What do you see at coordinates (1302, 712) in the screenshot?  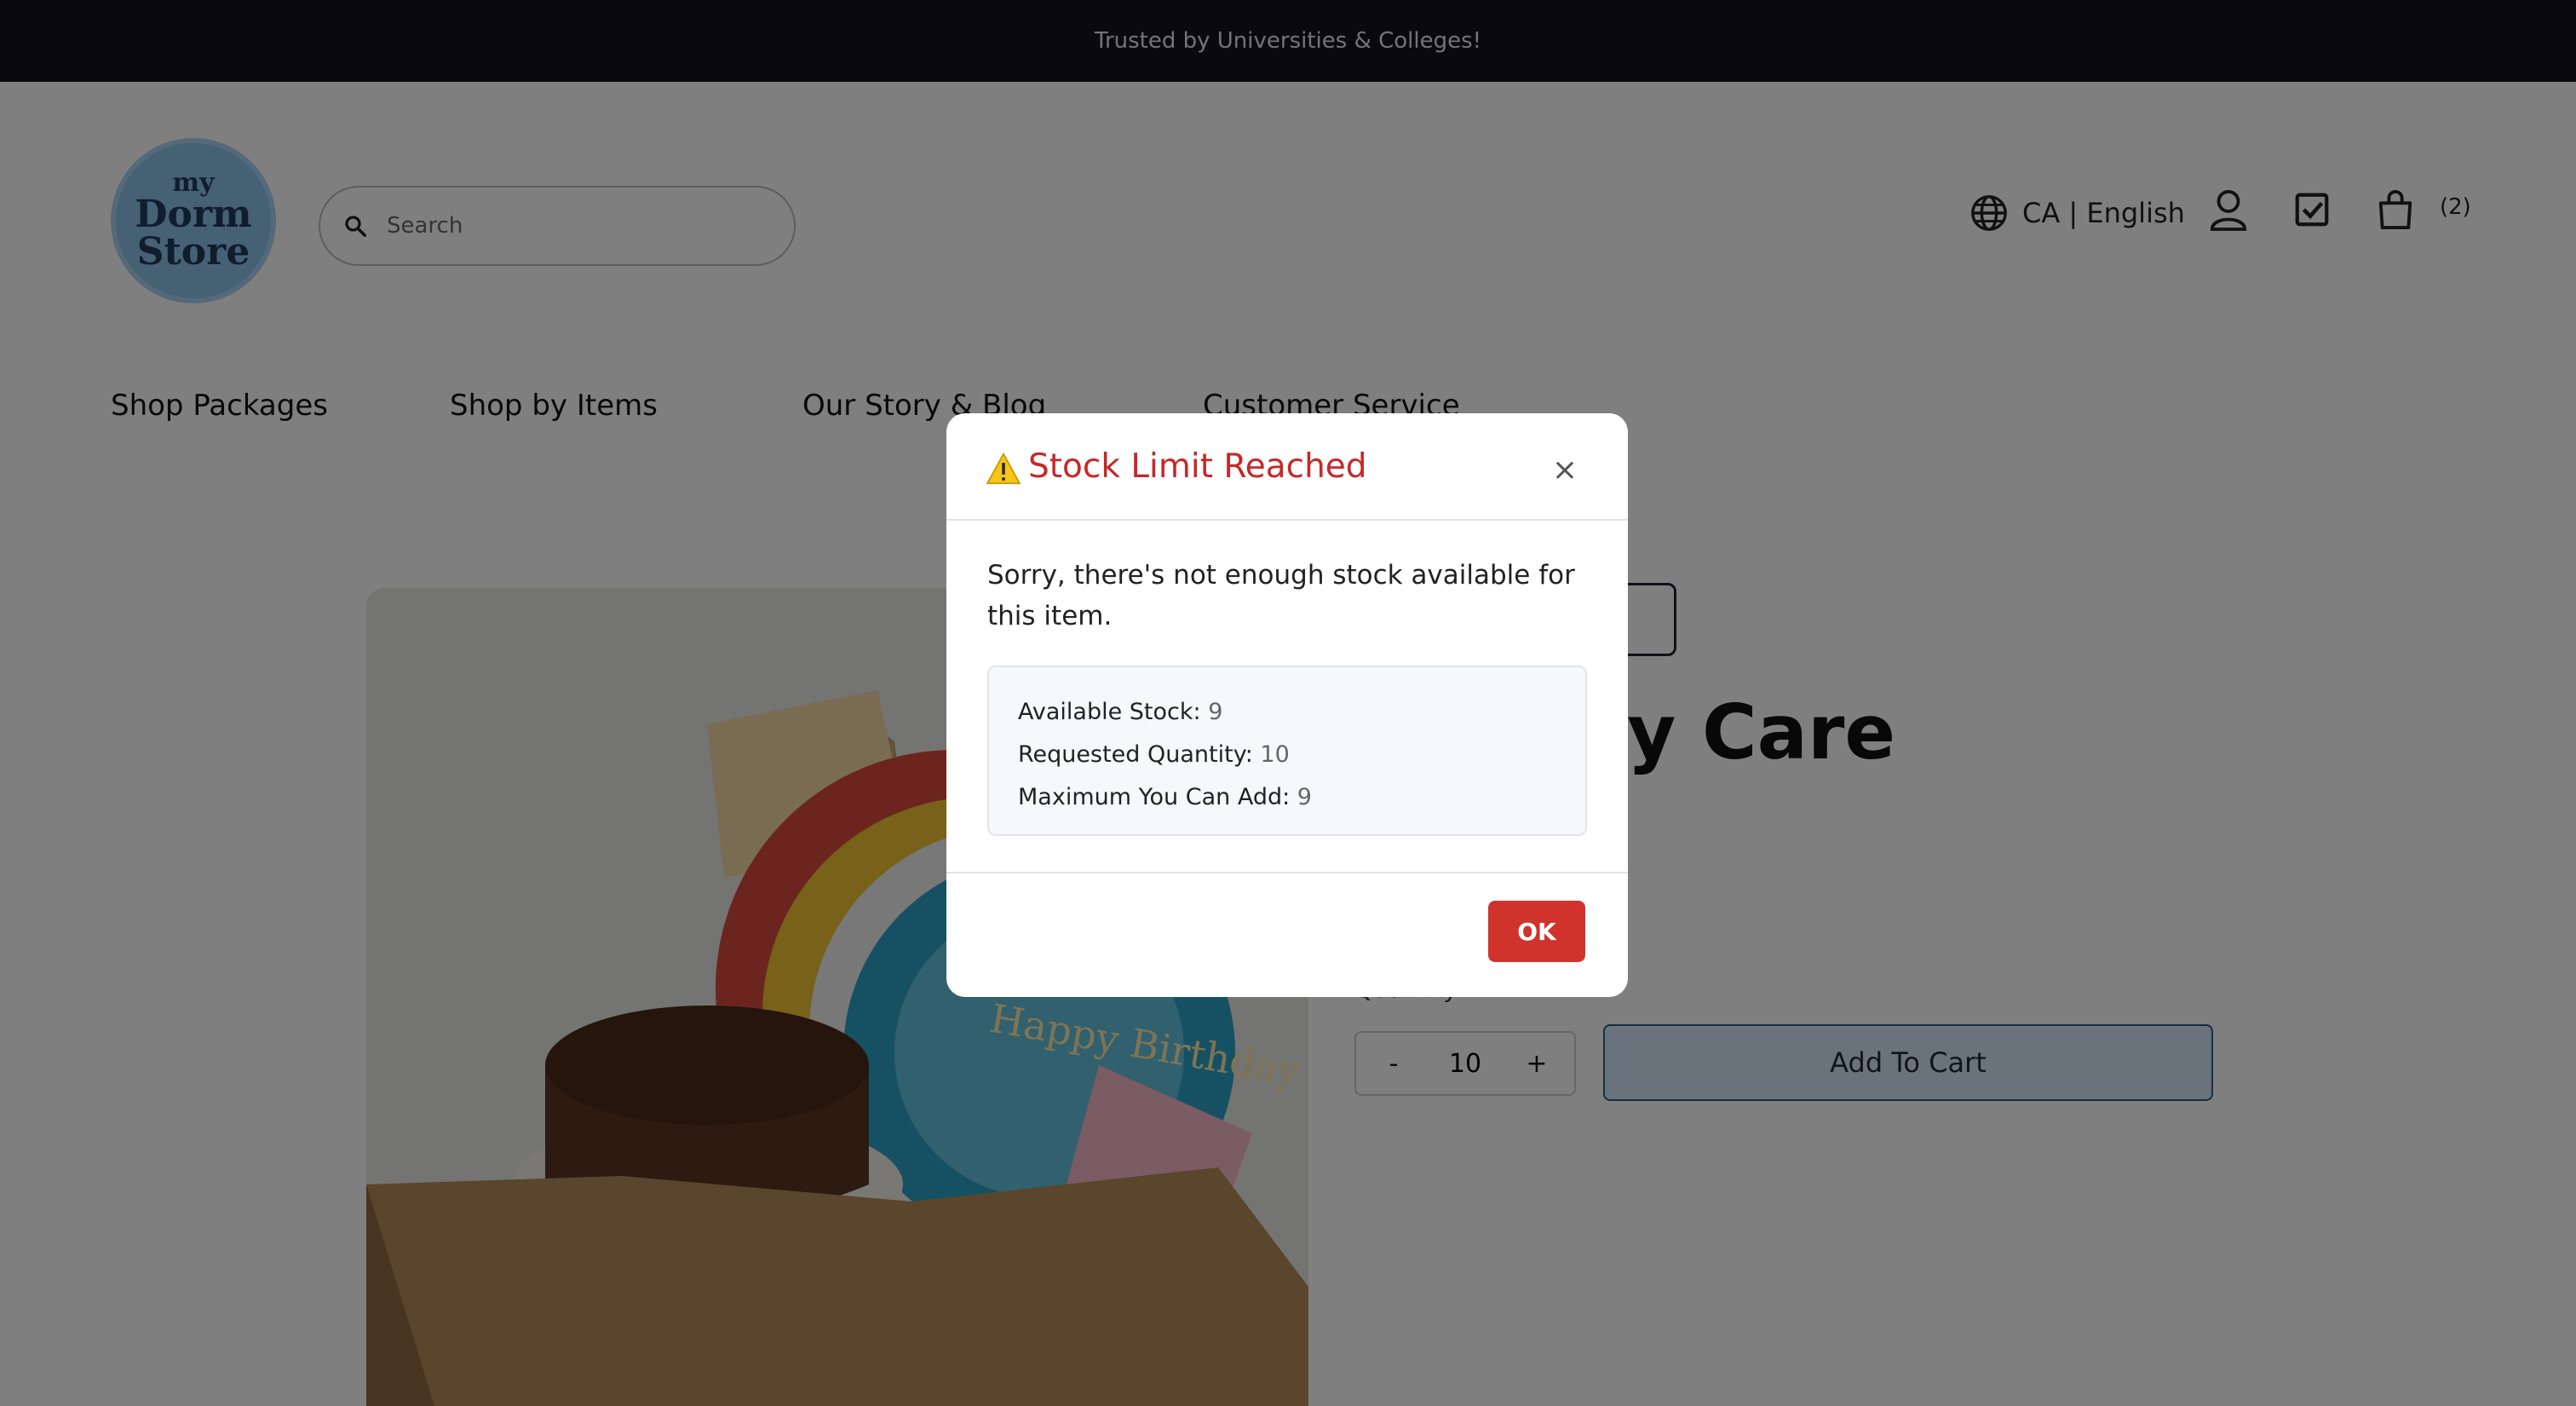 I see `available-stock-row: Available Stock: 9` at bounding box center [1302, 712].